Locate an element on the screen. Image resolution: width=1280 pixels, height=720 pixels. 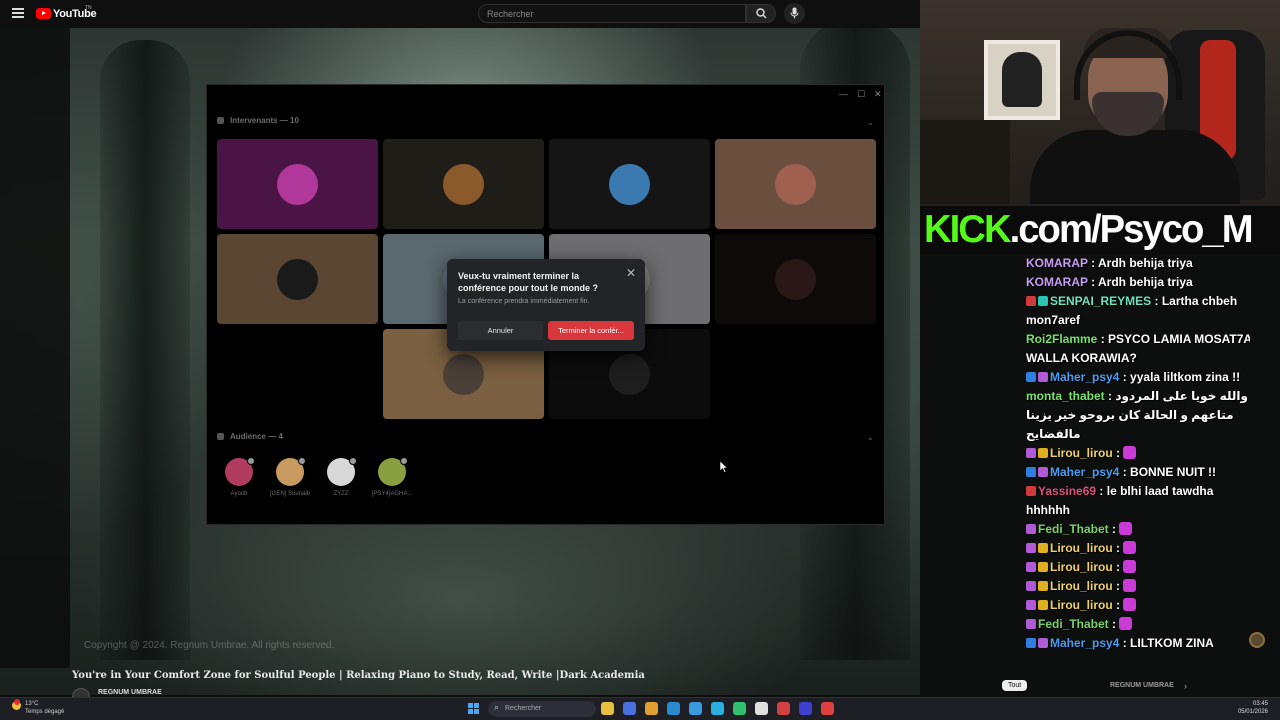
chat-username: monta_thabet is located at coordinates (1065, 396).